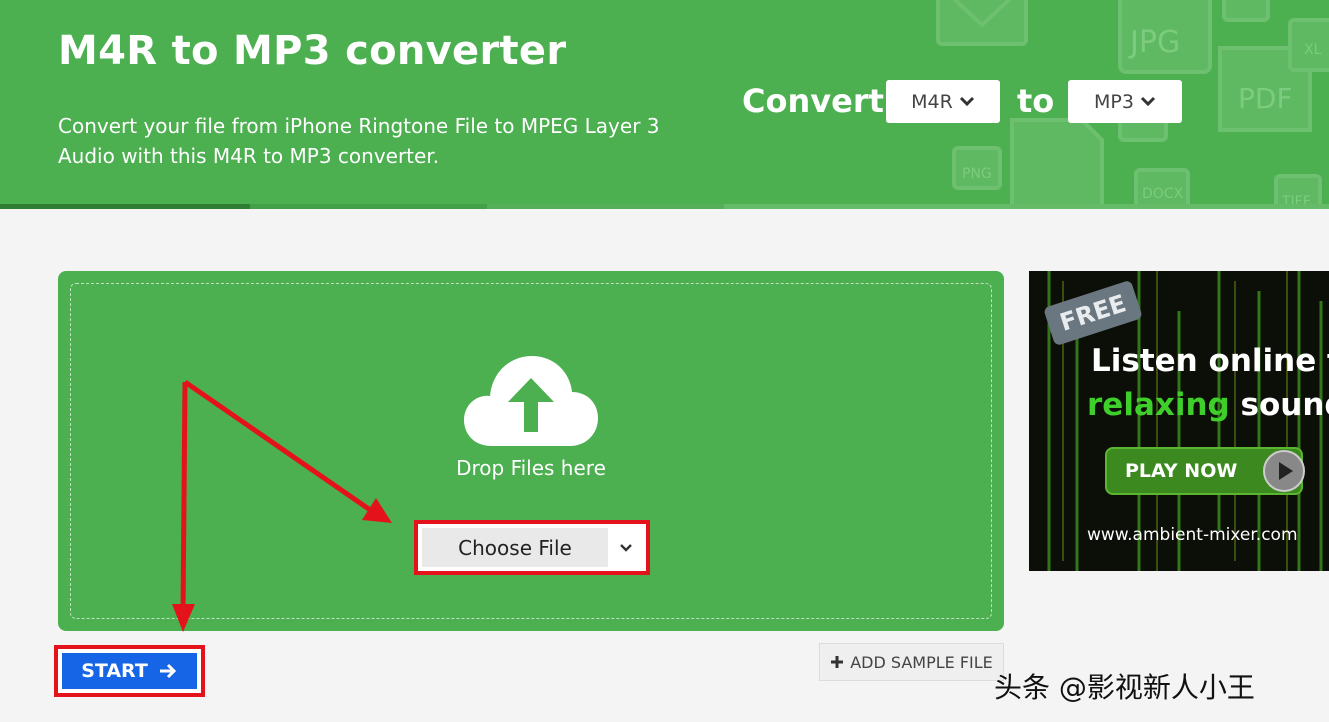 The height and width of the screenshot is (722, 1329). What do you see at coordinates (1284, 405) in the screenshot?
I see `ad-subheadline-rest: sounds` at bounding box center [1284, 405].